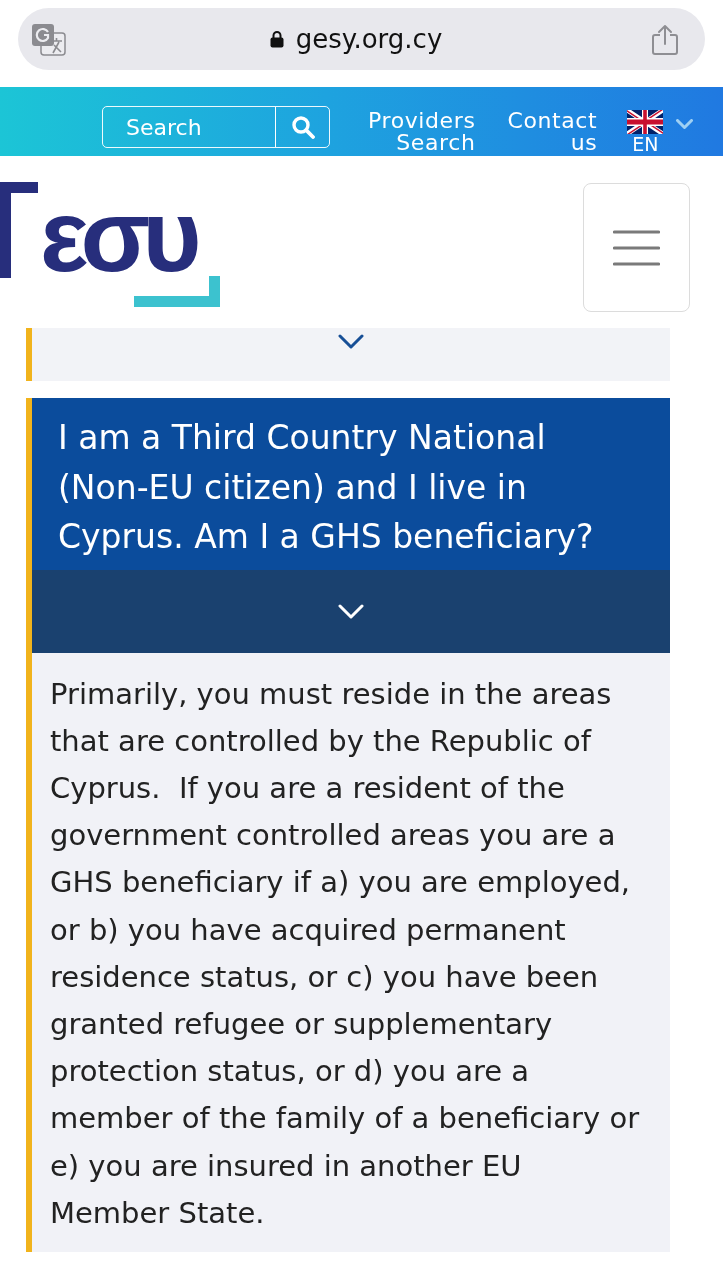 The image size is (723, 1280). What do you see at coordinates (276, 39) in the screenshot?
I see `lock-icon` at bounding box center [276, 39].